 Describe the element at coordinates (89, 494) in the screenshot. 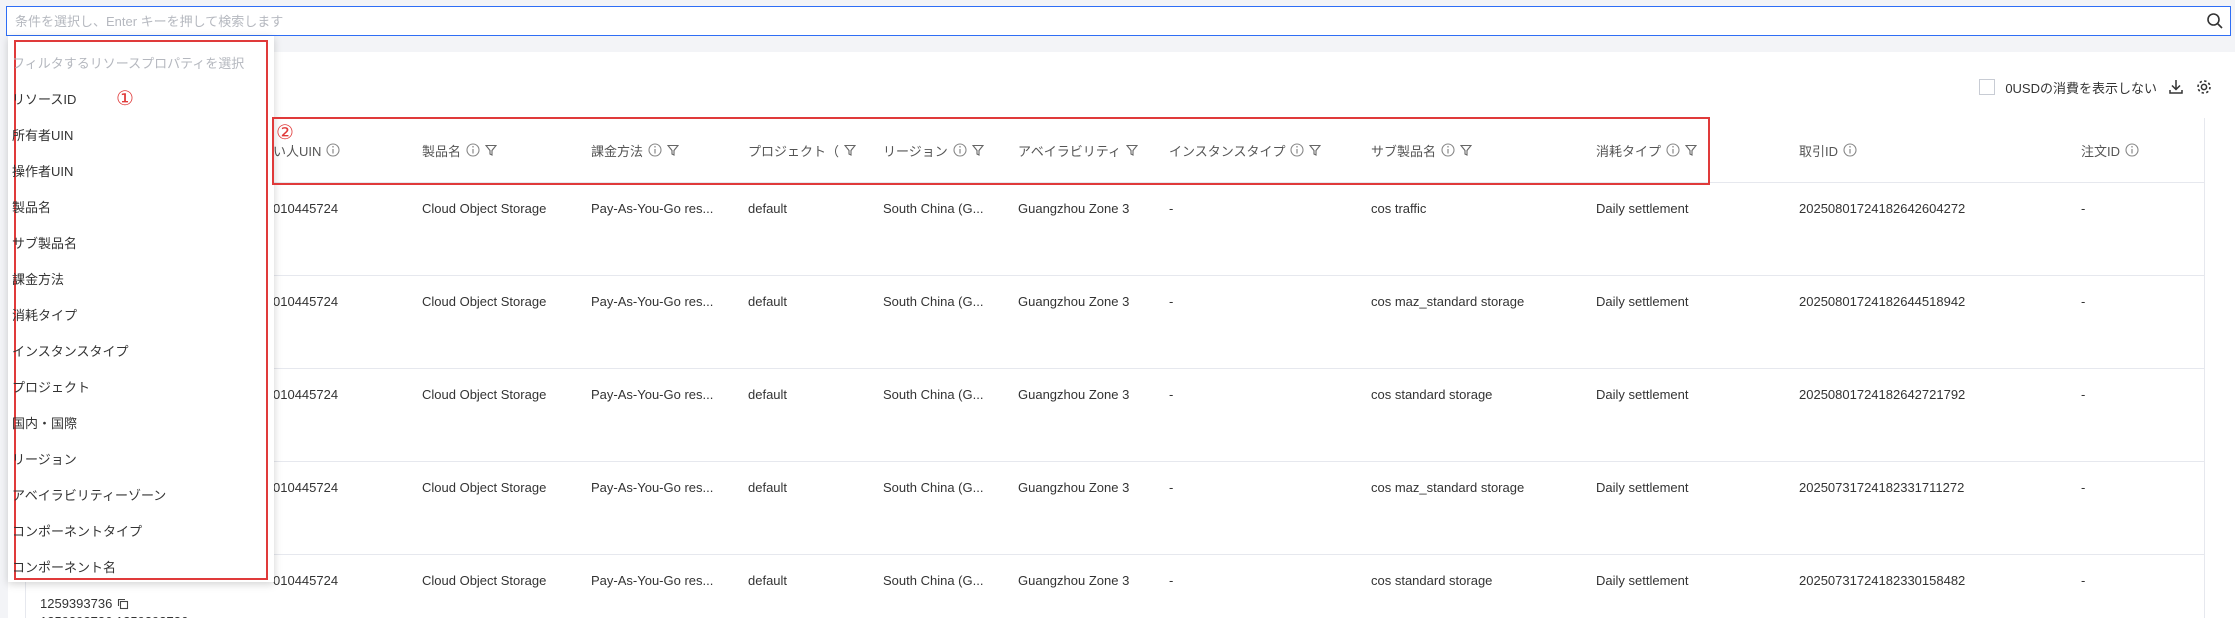

I see `dropdown-item-availability-zone: アベイラビリティーゾーン` at that location.